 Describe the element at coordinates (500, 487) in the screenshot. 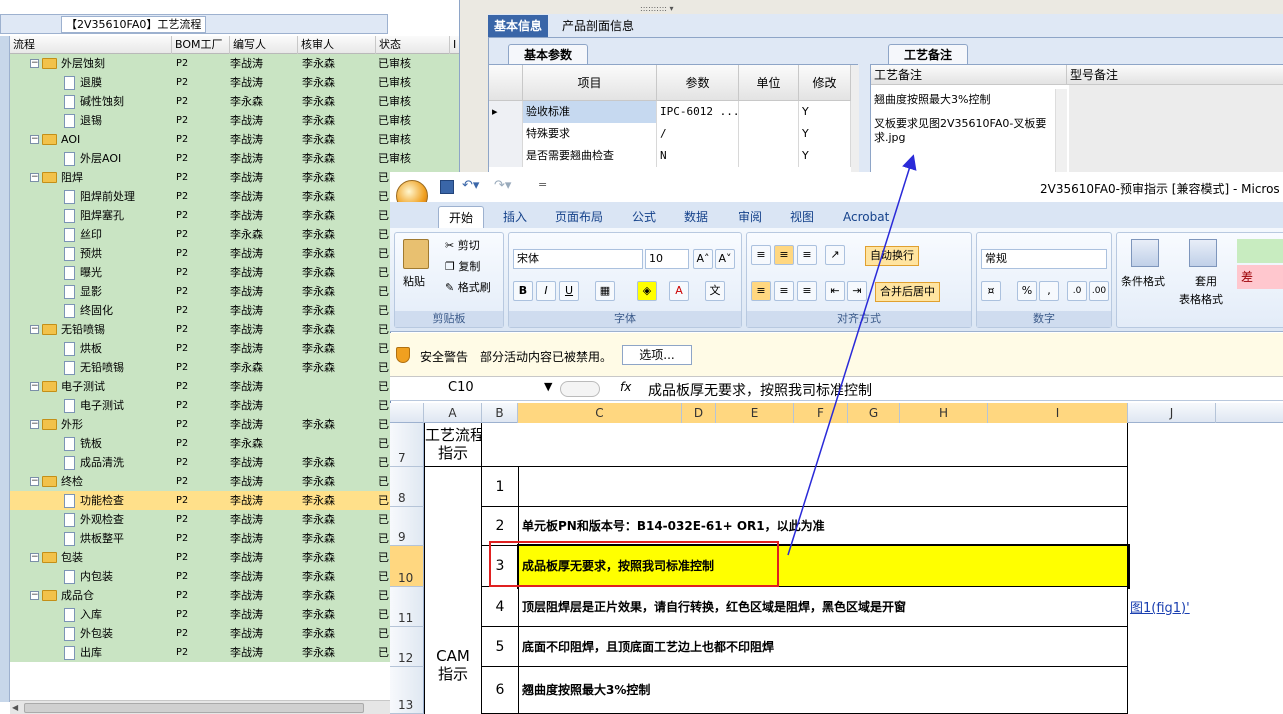

I see `cell-item-number: 1` at that location.